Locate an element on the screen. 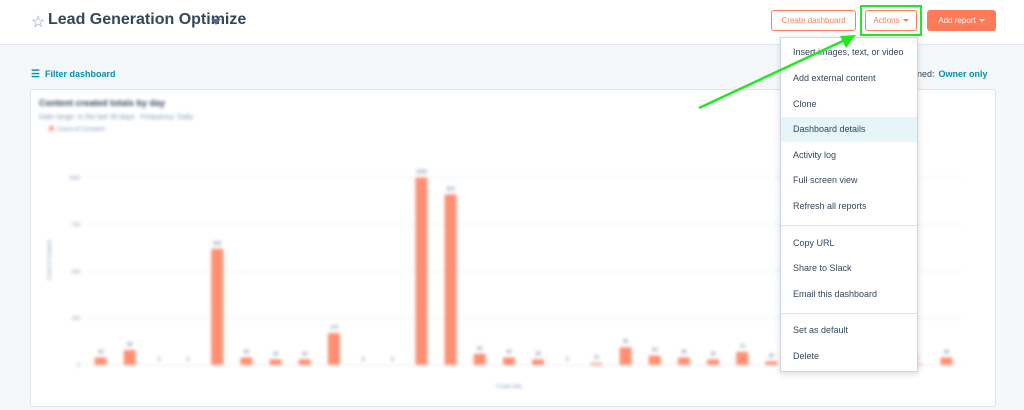 The width and height of the screenshot is (1024, 410). annotation-arrow is located at coordinates (777, 72).